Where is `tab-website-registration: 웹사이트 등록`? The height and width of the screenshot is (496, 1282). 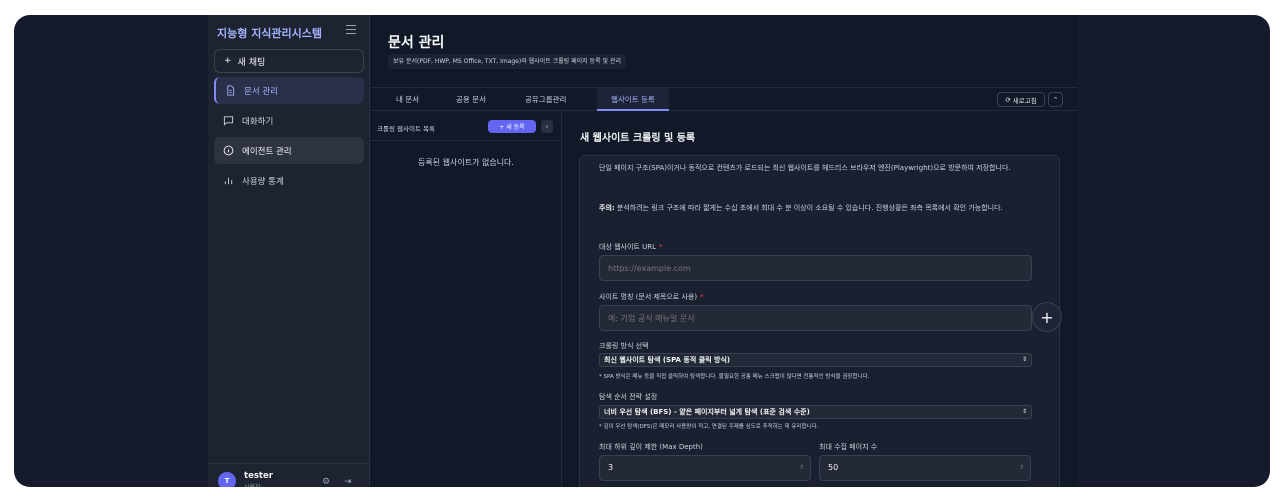
tab-website-registration: 웹사이트 등록 is located at coordinates (633, 99).